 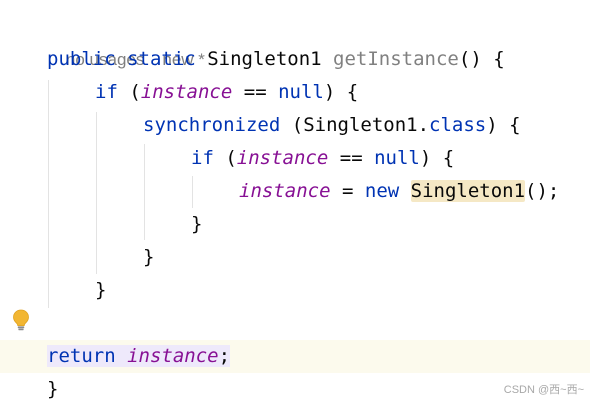 I want to click on return-type: Singleton1, so click(x=264, y=59).